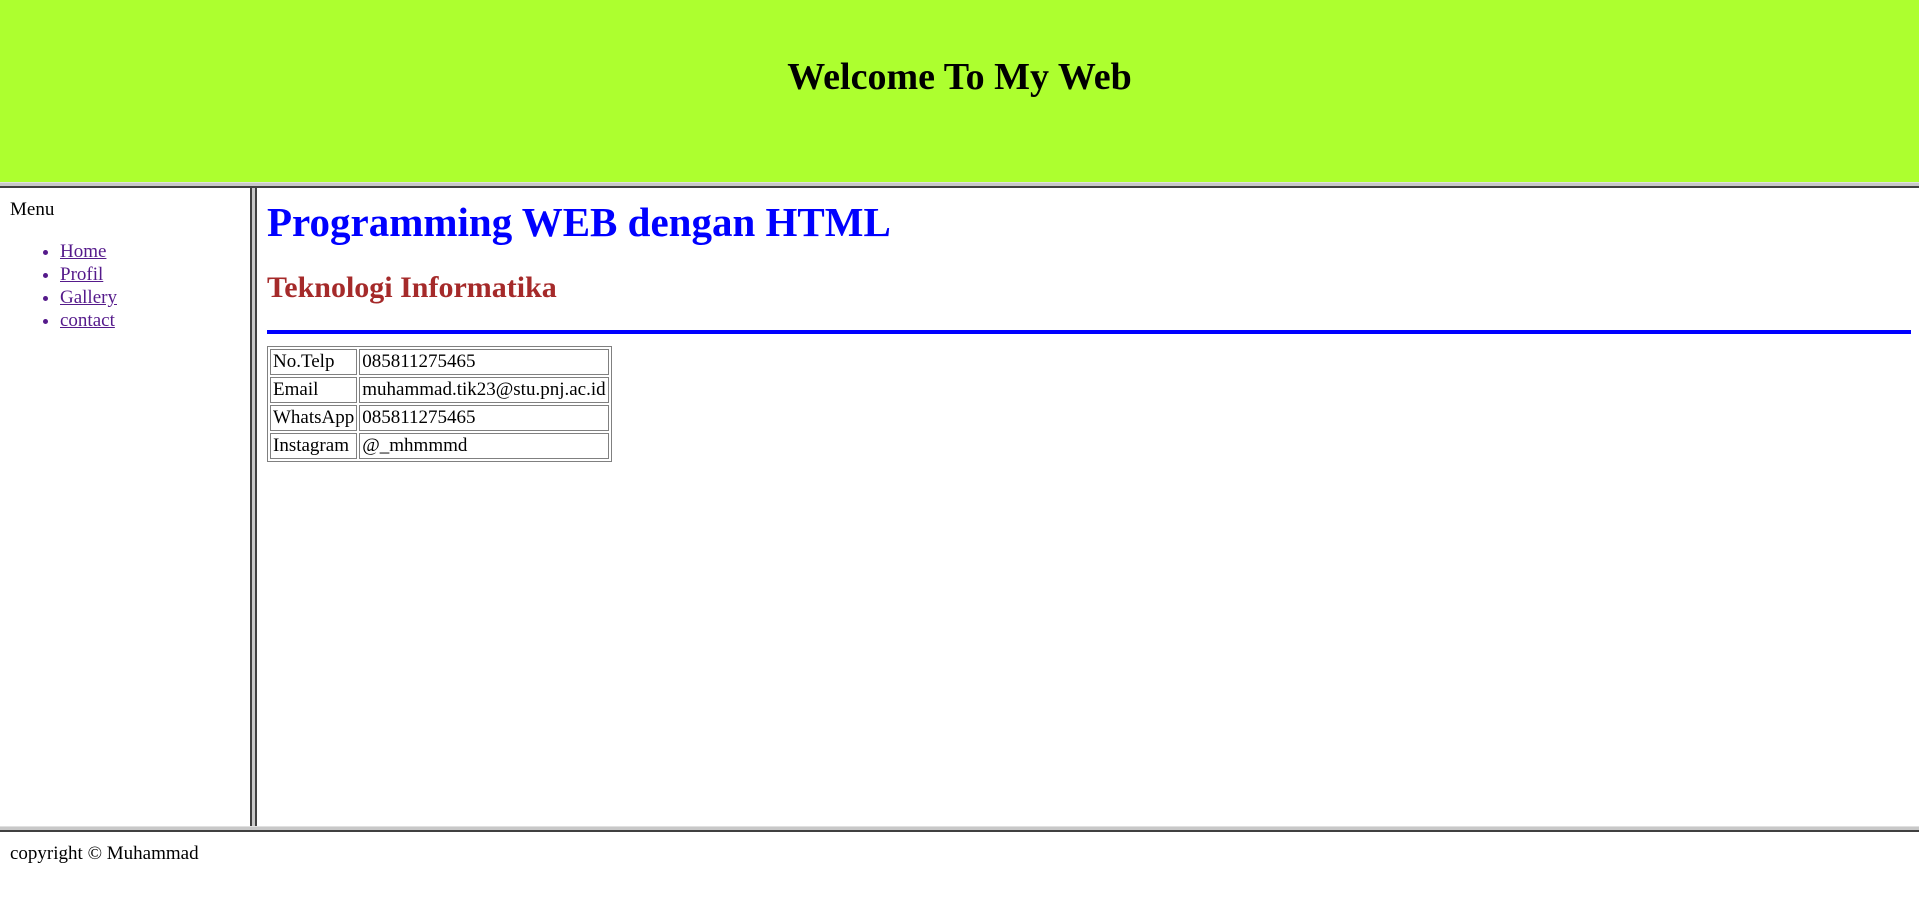 The width and height of the screenshot is (1919, 919). I want to click on menu-frame: Menu Home Profil Gallery contact, so click(125, 507).